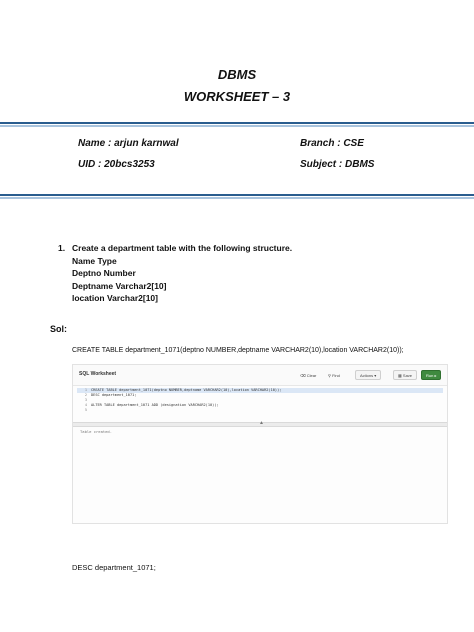  What do you see at coordinates (431, 375) in the screenshot?
I see `run-button: Run ▸` at bounding box center [431, 375].